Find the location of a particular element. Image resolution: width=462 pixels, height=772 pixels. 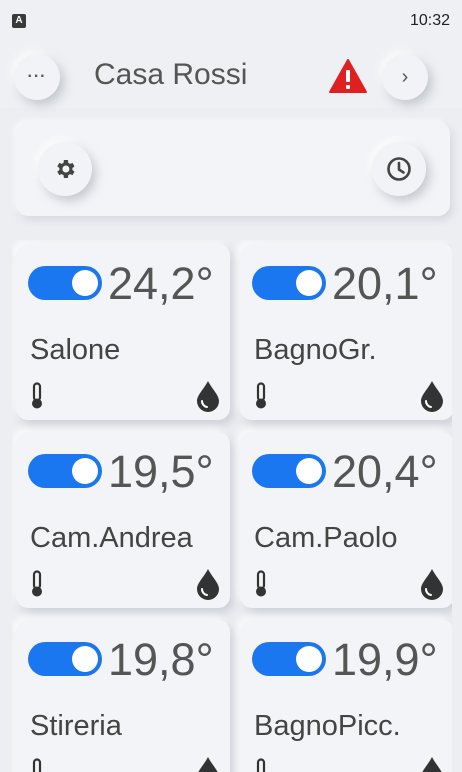

chevron-right-icon: › is located at coordinates (405, 76).